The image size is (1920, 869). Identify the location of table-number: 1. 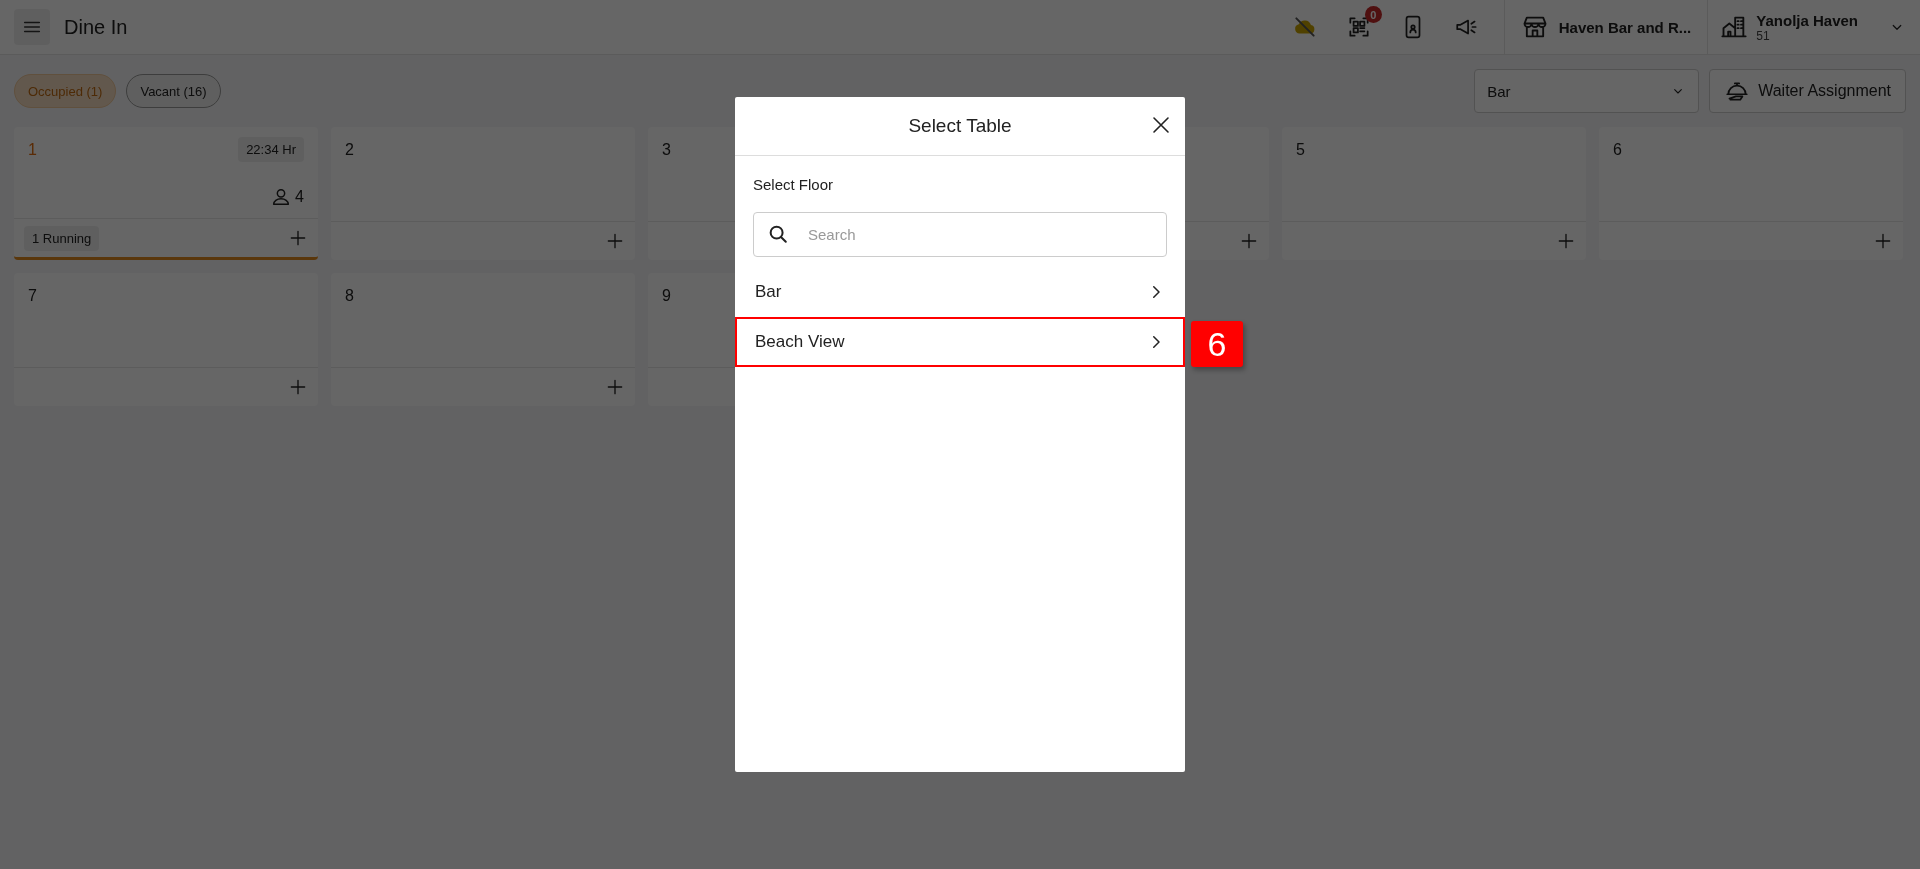
(32, 150).